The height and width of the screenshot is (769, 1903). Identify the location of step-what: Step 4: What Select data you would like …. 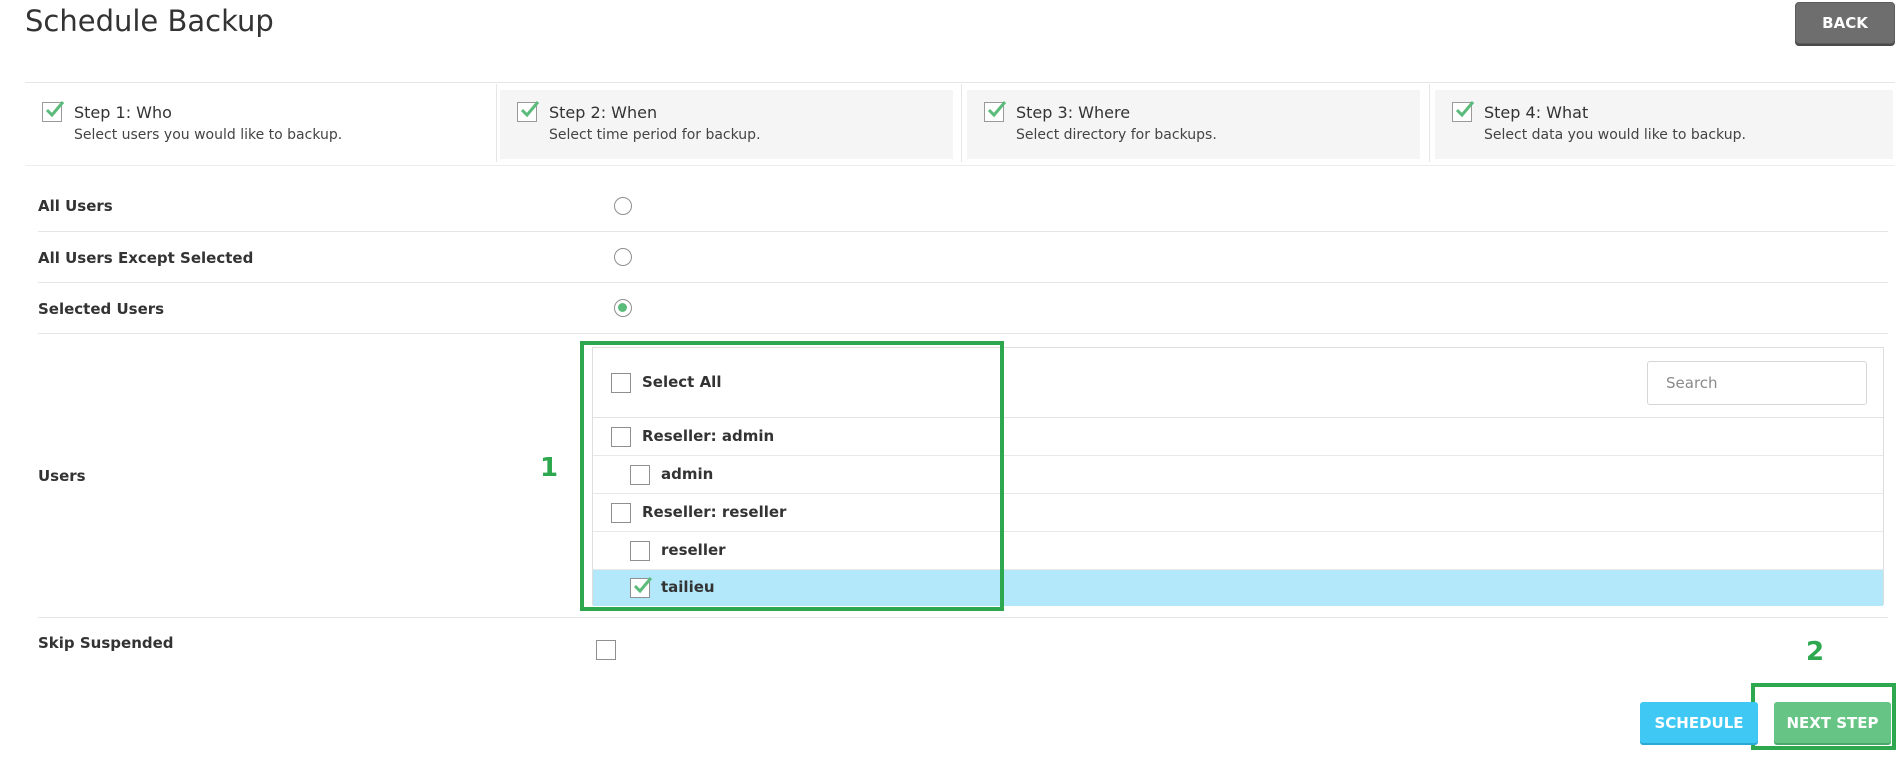
(1664, 124).